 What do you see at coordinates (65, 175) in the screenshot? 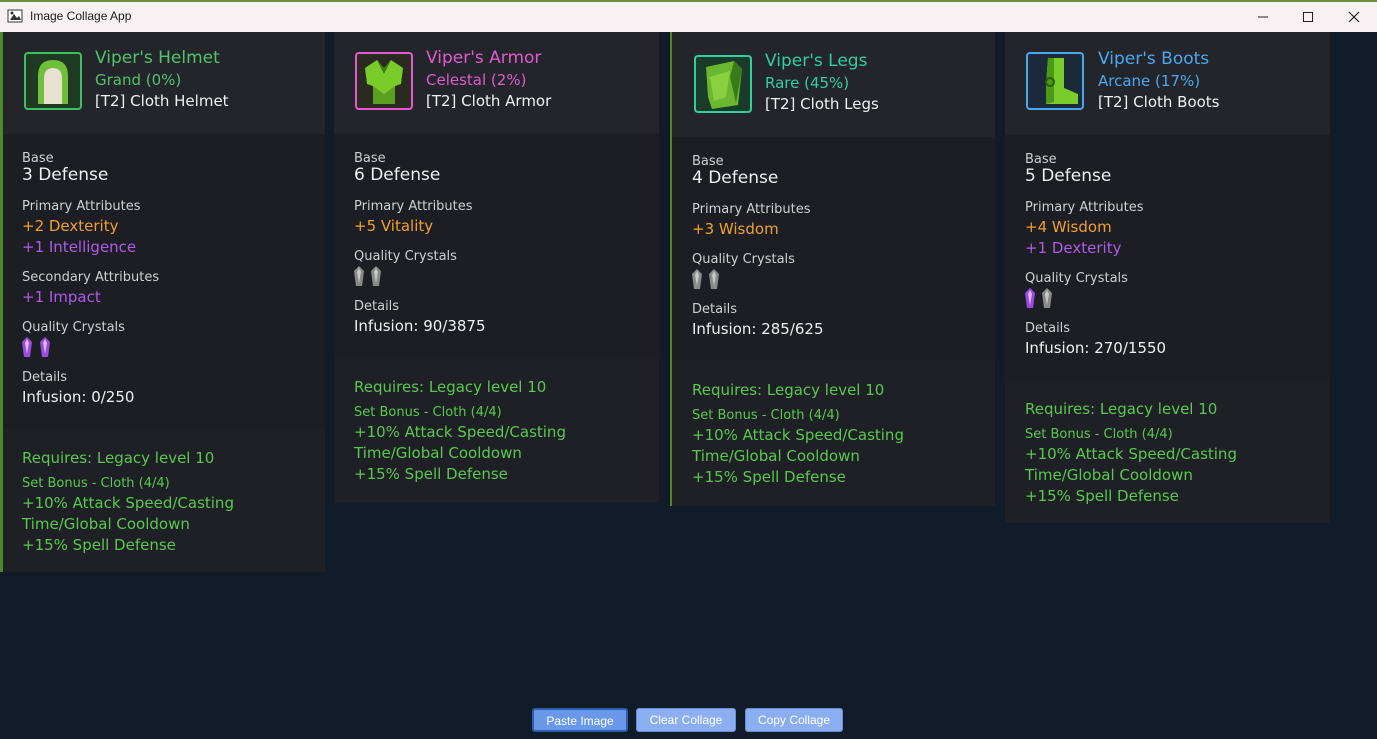
I see `base-value: 3 Defense` at bounding box center [65, 175].